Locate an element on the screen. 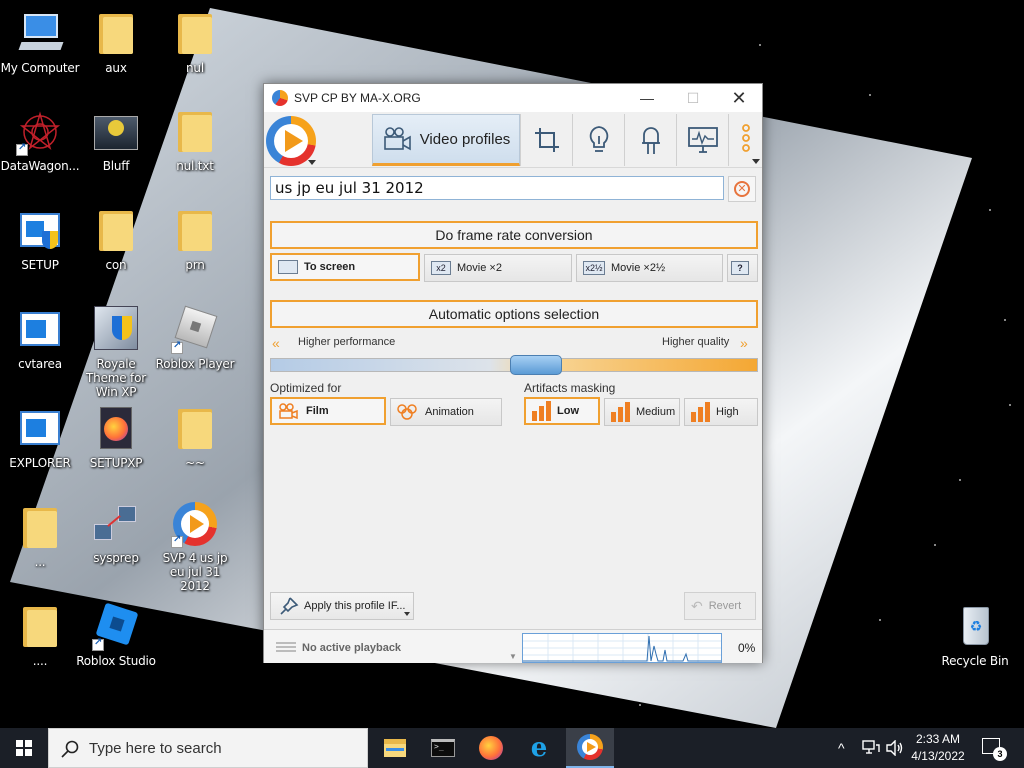 The image size is (1024, 768). desktop-icon-roblox-studio: Roblox Studio is located at coordinates (116, 635).